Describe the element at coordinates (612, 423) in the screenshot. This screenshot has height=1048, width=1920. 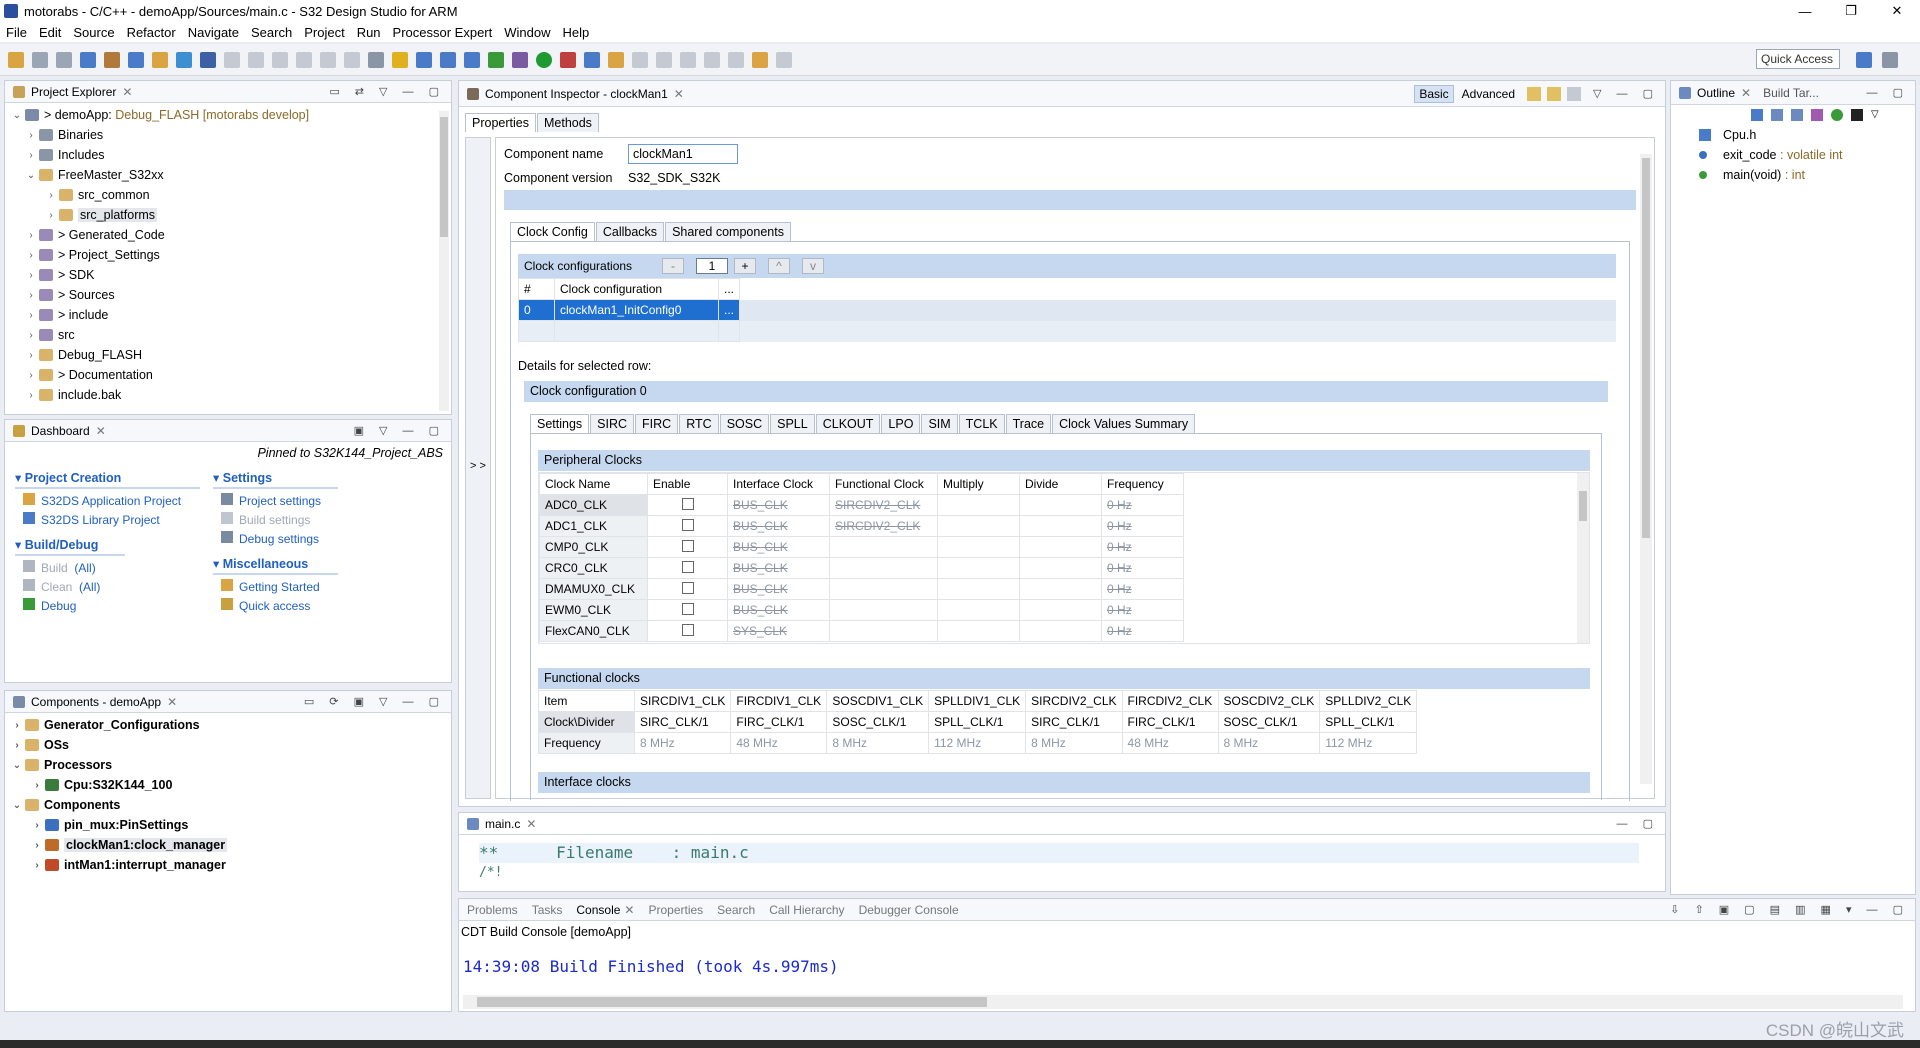
I see `tab-sirc: SIRC` at that location.